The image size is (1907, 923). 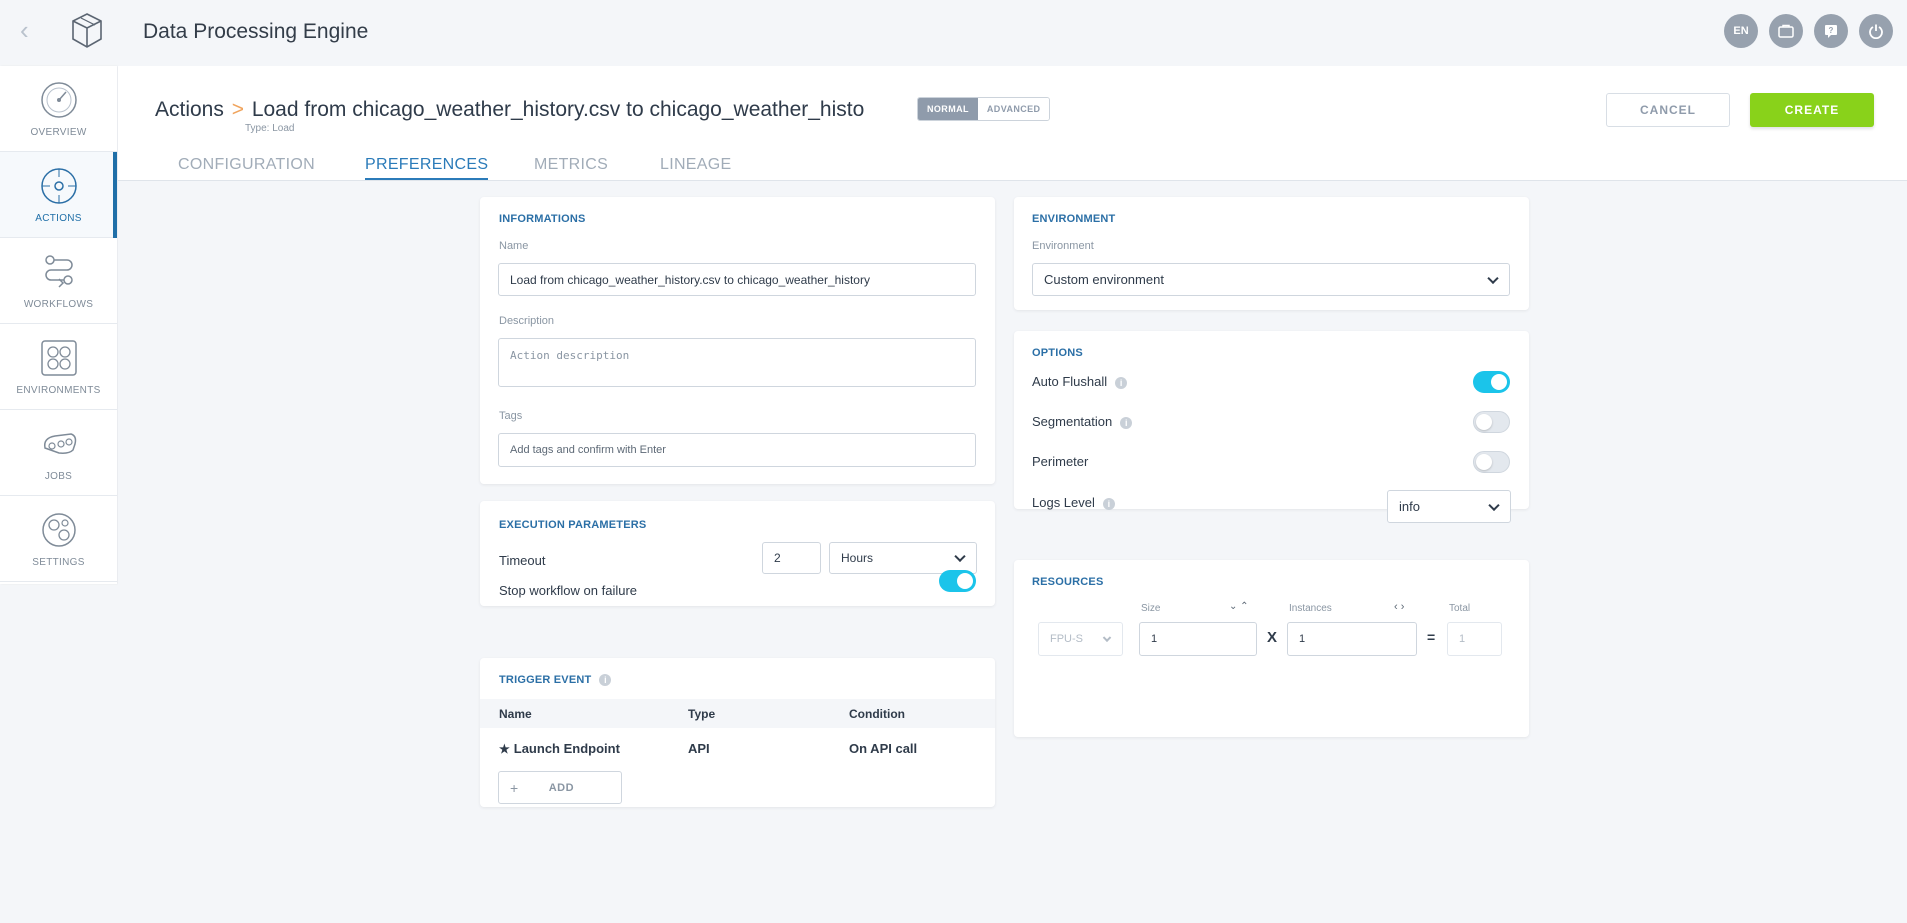 I want to click on sidebar-item-label: JOBS, so click(x=58, y=476).